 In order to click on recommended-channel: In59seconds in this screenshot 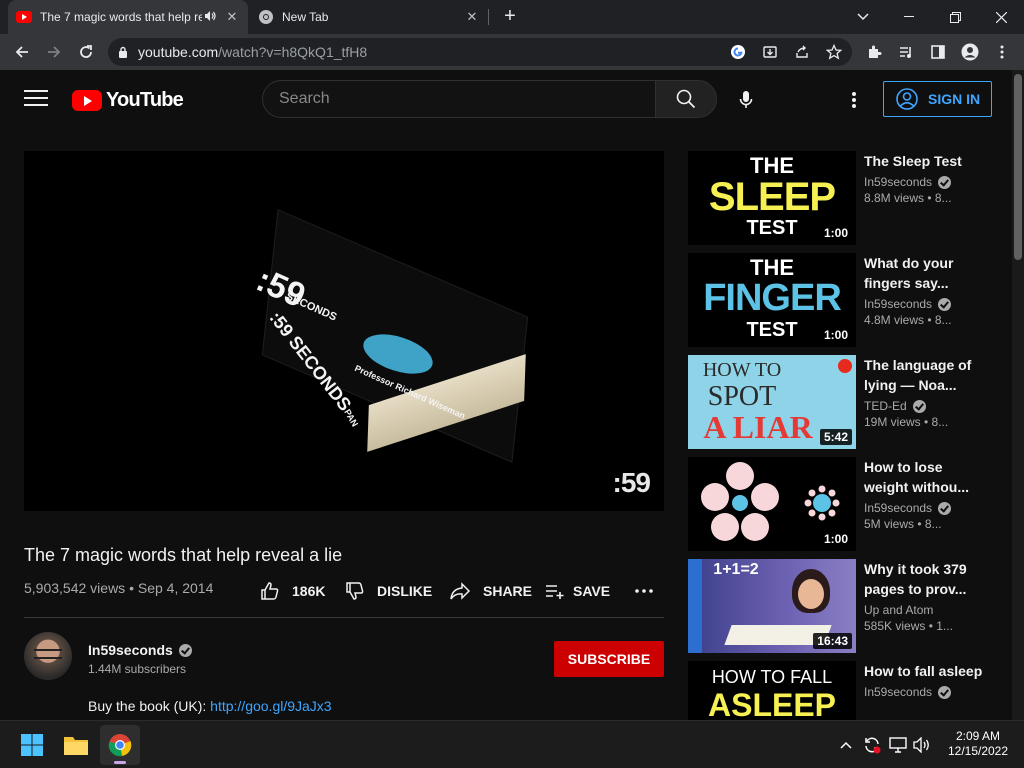, I will do `click(926, 304)`.